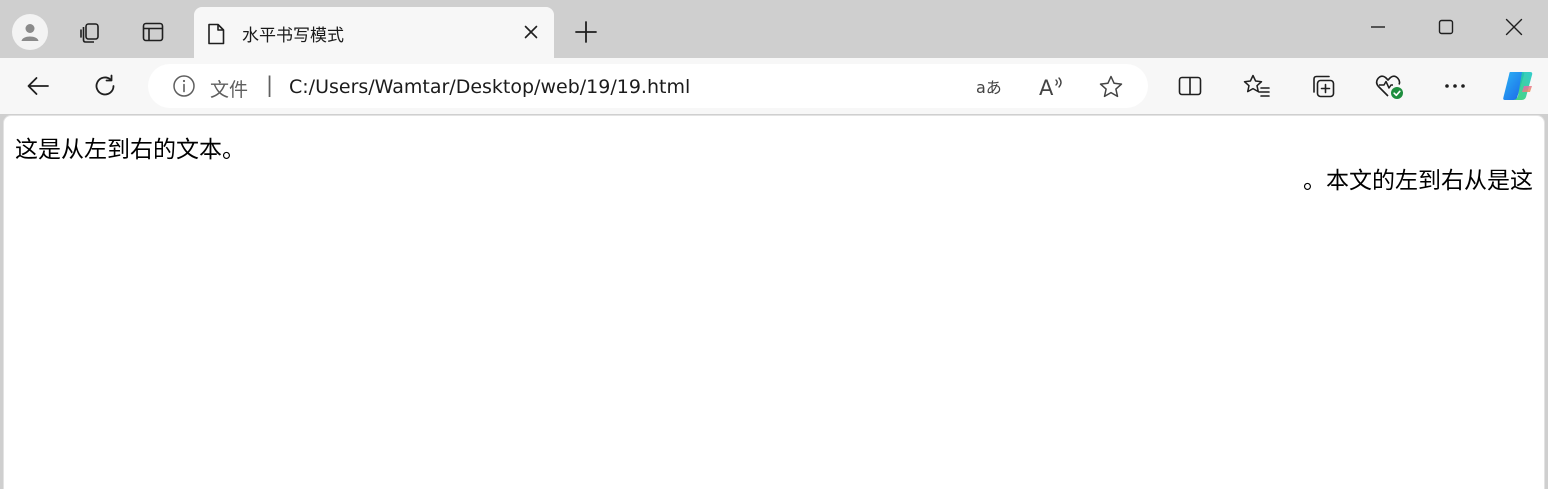 The height and width of the screenshot is (489, 1548). Describe the element at coordinates (130, 150) in the screenshot. I see `ltr-paragraph: 这是从左到右的文本。` at that location.